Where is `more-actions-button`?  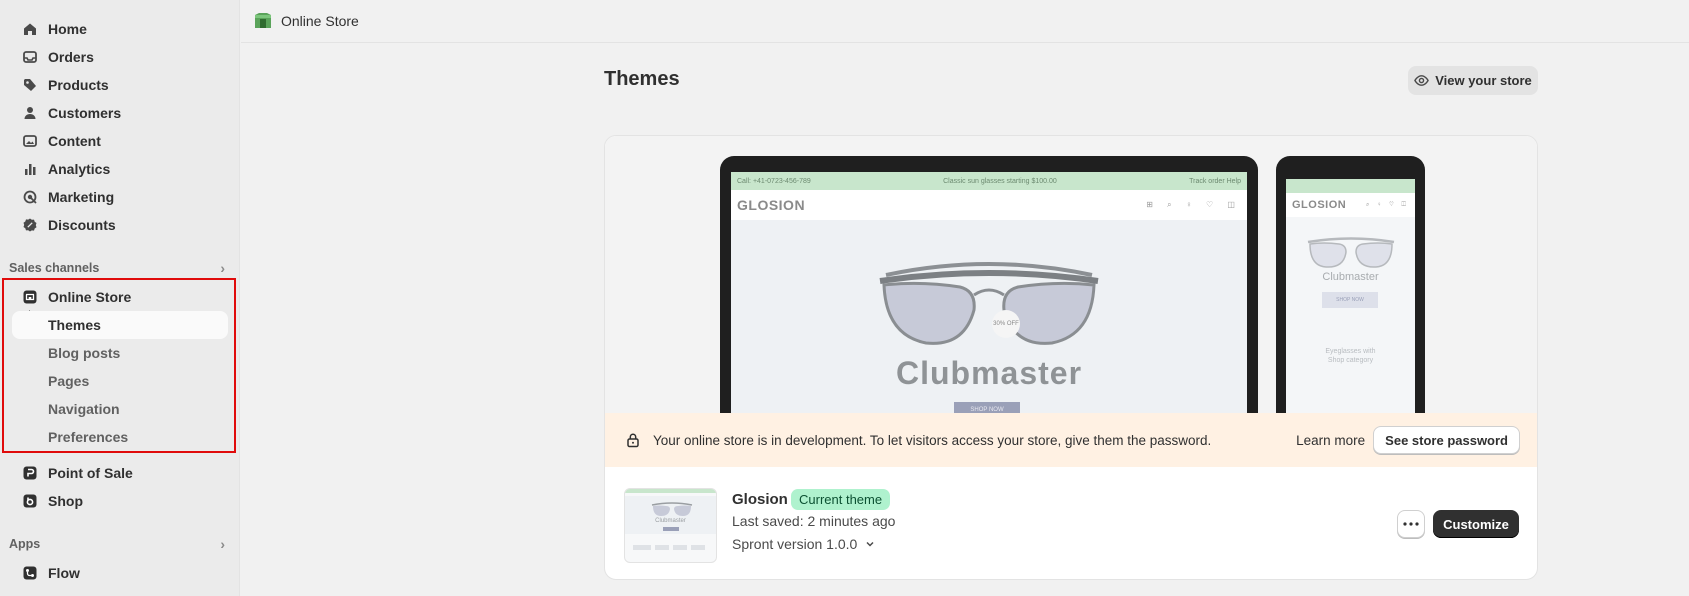
more-actions-button is located at coordinates (1411, 524).